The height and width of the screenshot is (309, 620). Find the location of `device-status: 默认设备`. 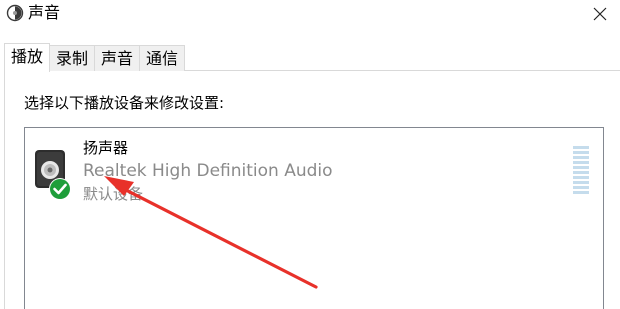

device-status: 默认设备 is located at coordinates (113, 194).